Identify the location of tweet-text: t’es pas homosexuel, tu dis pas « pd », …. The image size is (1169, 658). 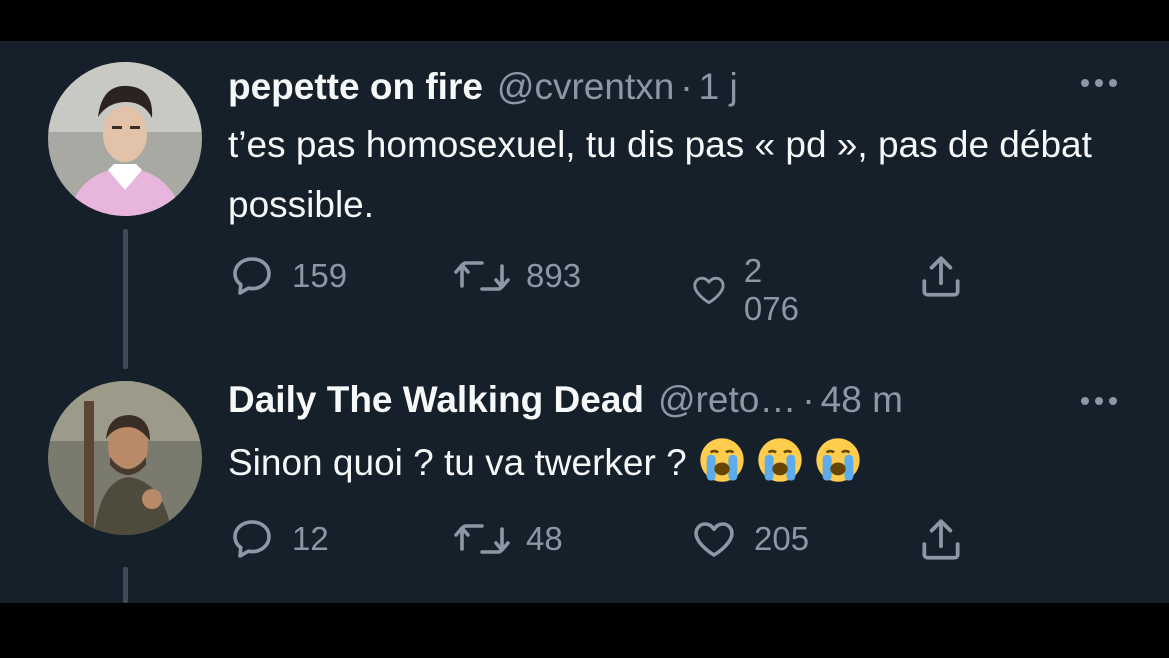
(660, 174).